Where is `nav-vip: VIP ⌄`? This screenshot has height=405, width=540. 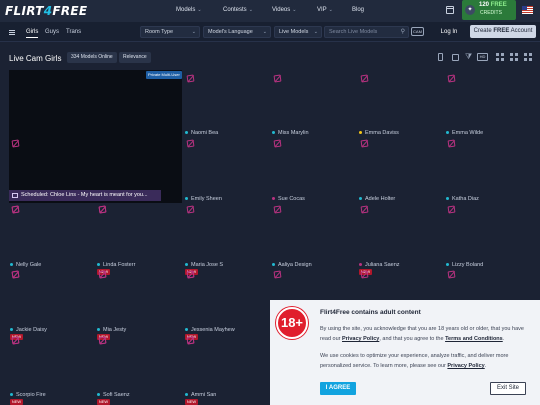 nav-vip: VIP ⌄ is located at coordinates (325, 10).